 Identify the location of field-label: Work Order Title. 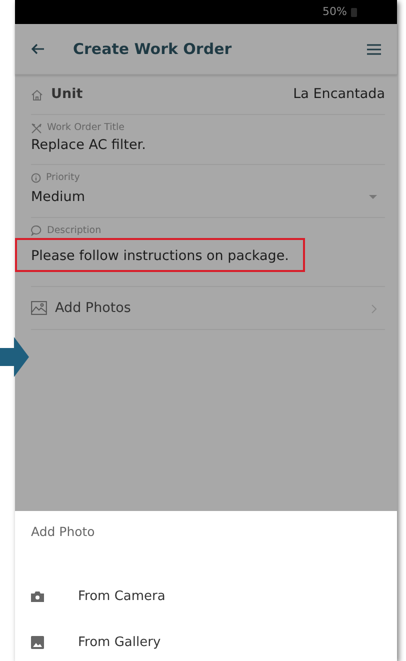
(85, 128).